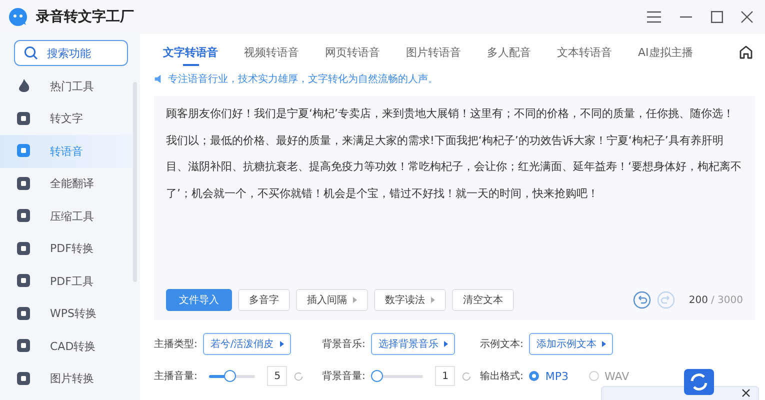  I want to click on sidebar-item: PDF工具, so click(67, 281).